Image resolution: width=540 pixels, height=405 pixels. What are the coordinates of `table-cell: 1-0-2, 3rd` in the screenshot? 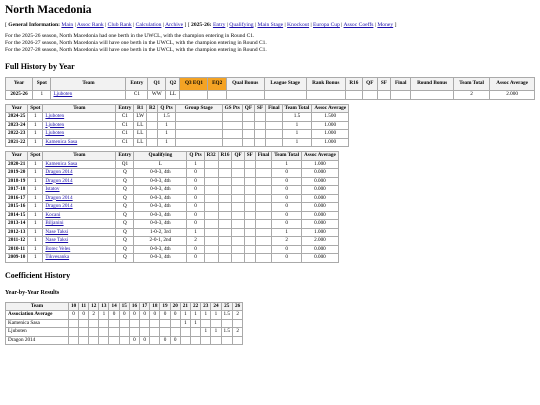 It's located at (160, 232).